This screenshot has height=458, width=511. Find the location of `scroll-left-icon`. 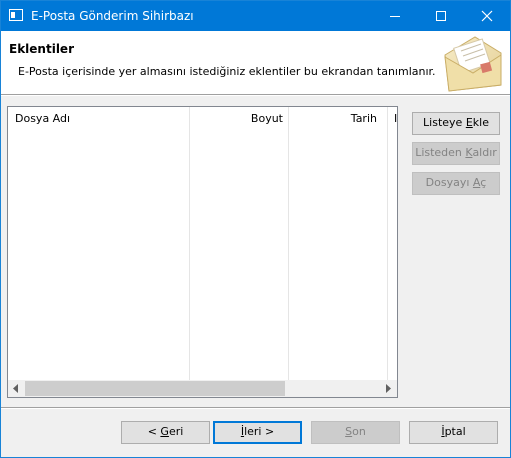

scroll-left-icon is located at coordinates (15, 388).